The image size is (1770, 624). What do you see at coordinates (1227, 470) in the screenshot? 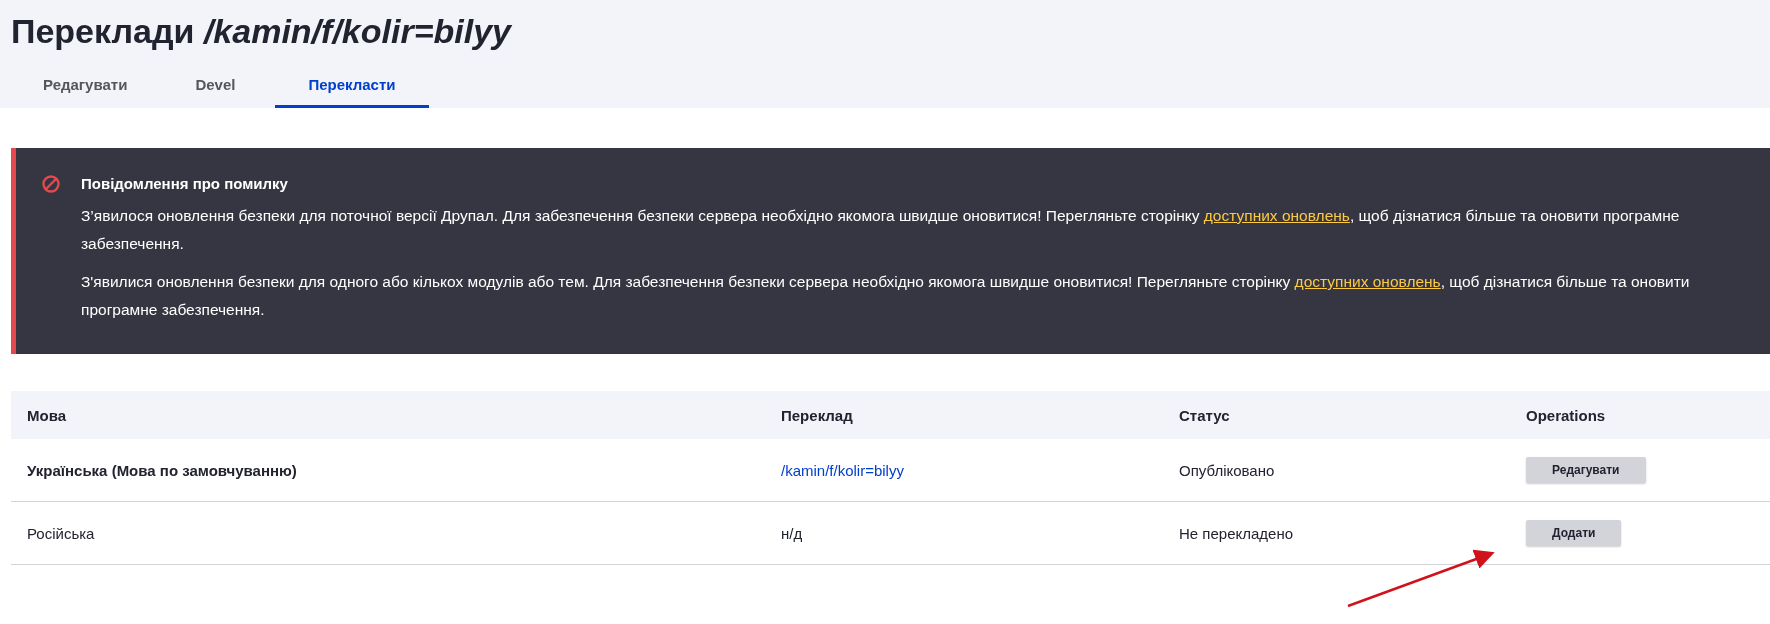
I see `status-cell: Опубліковано` at bounding box center [1227, 470].